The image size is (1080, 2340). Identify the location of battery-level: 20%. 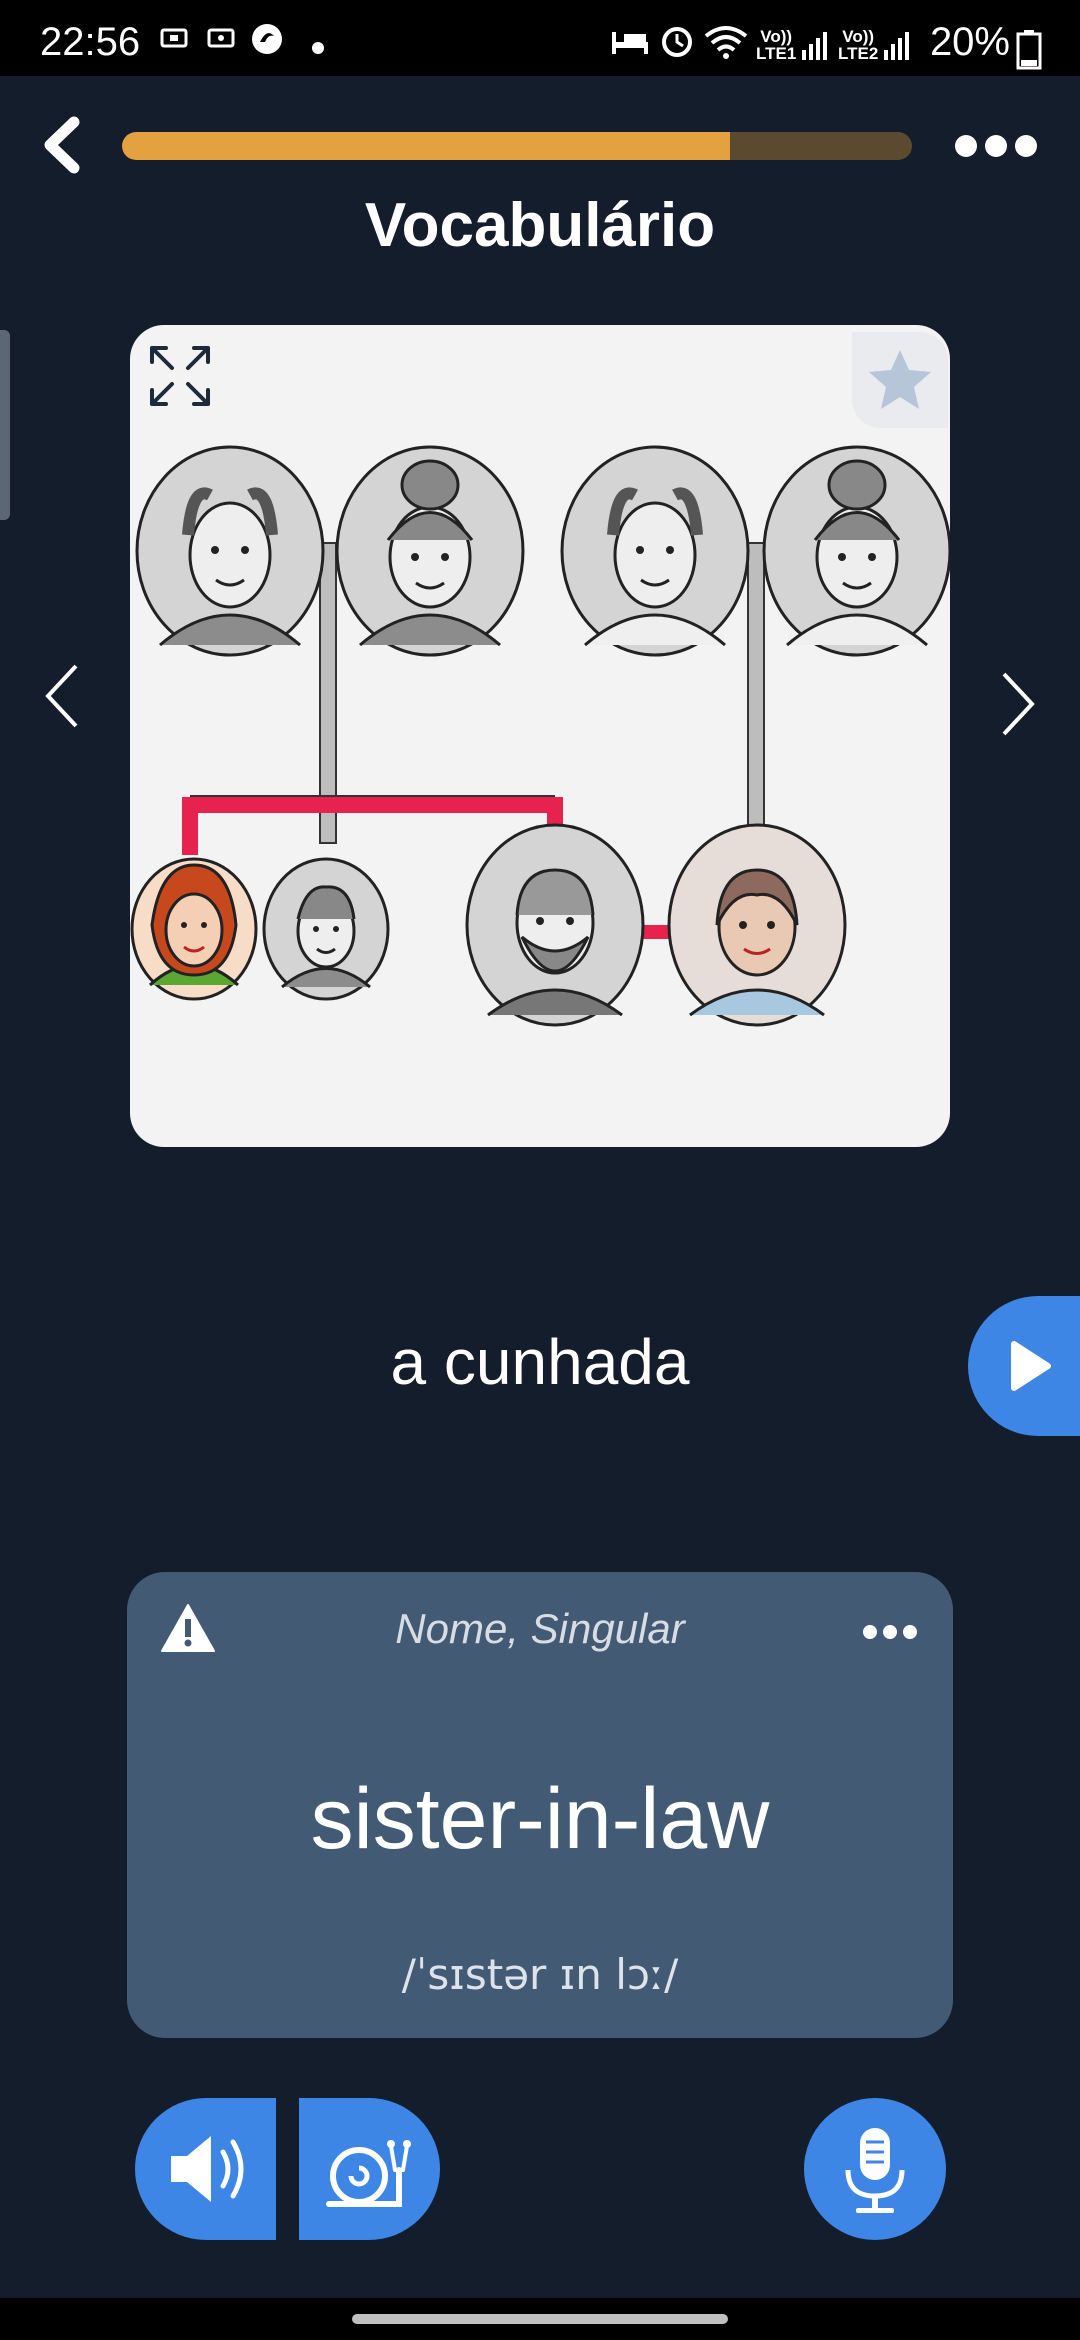
(969, 42).